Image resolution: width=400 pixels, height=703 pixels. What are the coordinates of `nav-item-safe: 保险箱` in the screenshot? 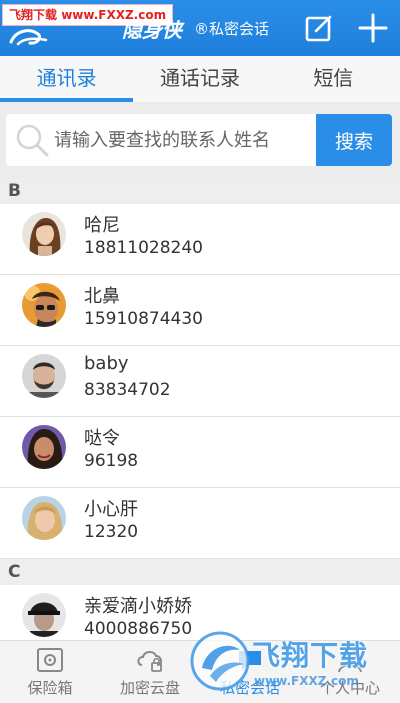 It's located at (50, 672).